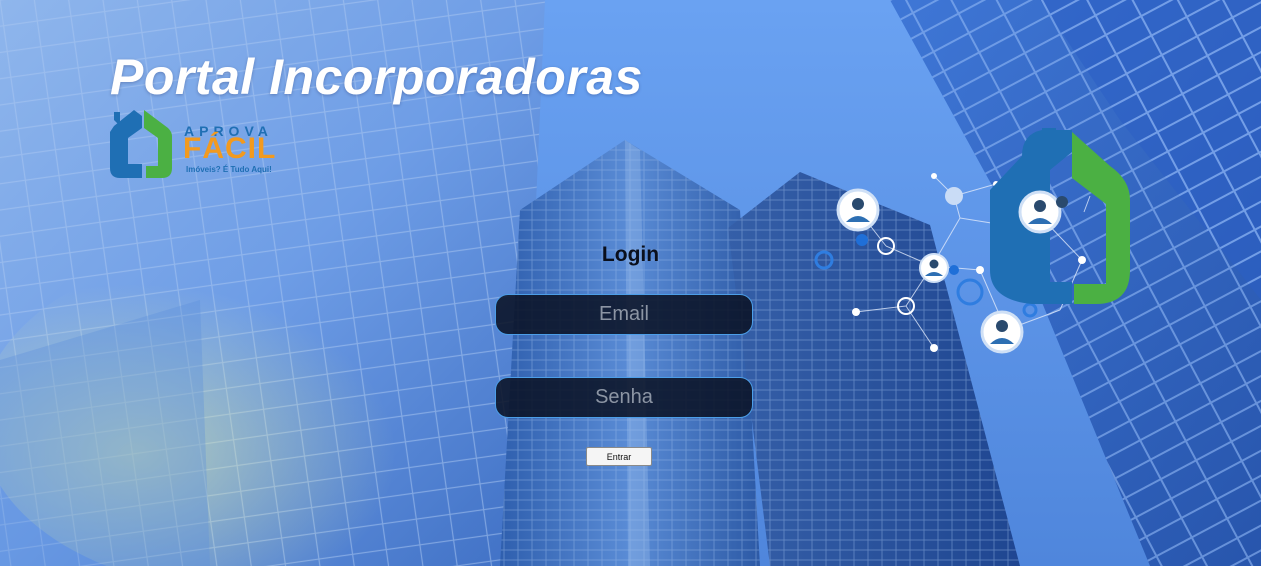 The height and width of the screenshot is (566, 1261). I want to click on businesswoman-icon, so click(858, 210).